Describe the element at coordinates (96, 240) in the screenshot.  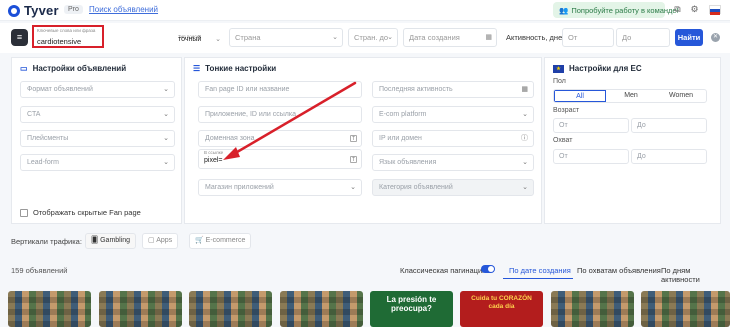
I see `cards-icon: 🂠` at that location.